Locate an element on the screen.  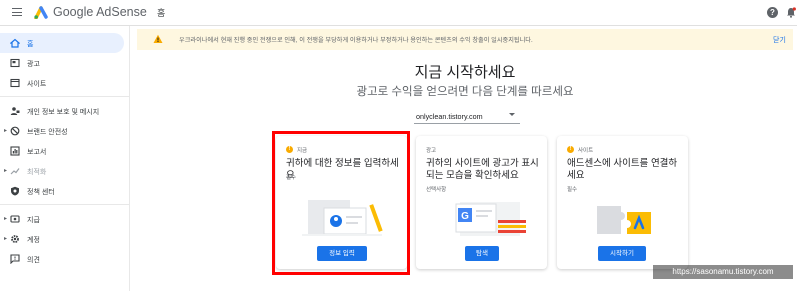
sidebar-item-account: ▸ 계정 is located at coordinates (64, 239).